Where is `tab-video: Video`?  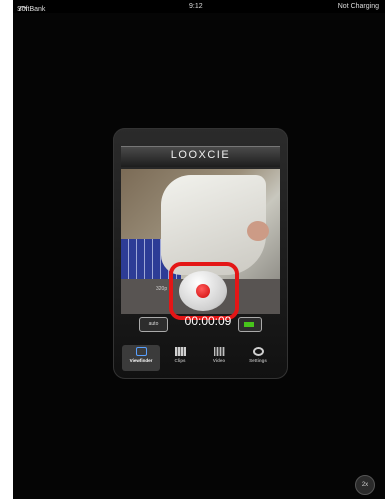 tab-video: Video is located at coordinates (219, 358).